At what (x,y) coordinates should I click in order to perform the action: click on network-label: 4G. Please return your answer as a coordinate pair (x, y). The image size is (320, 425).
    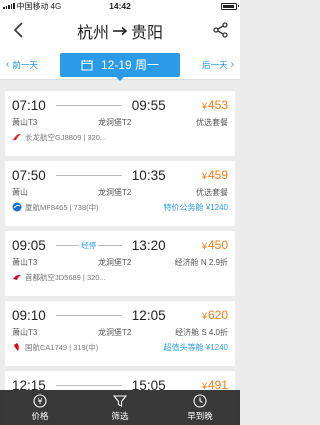
    Looking at the image, I should click on (56, 6).